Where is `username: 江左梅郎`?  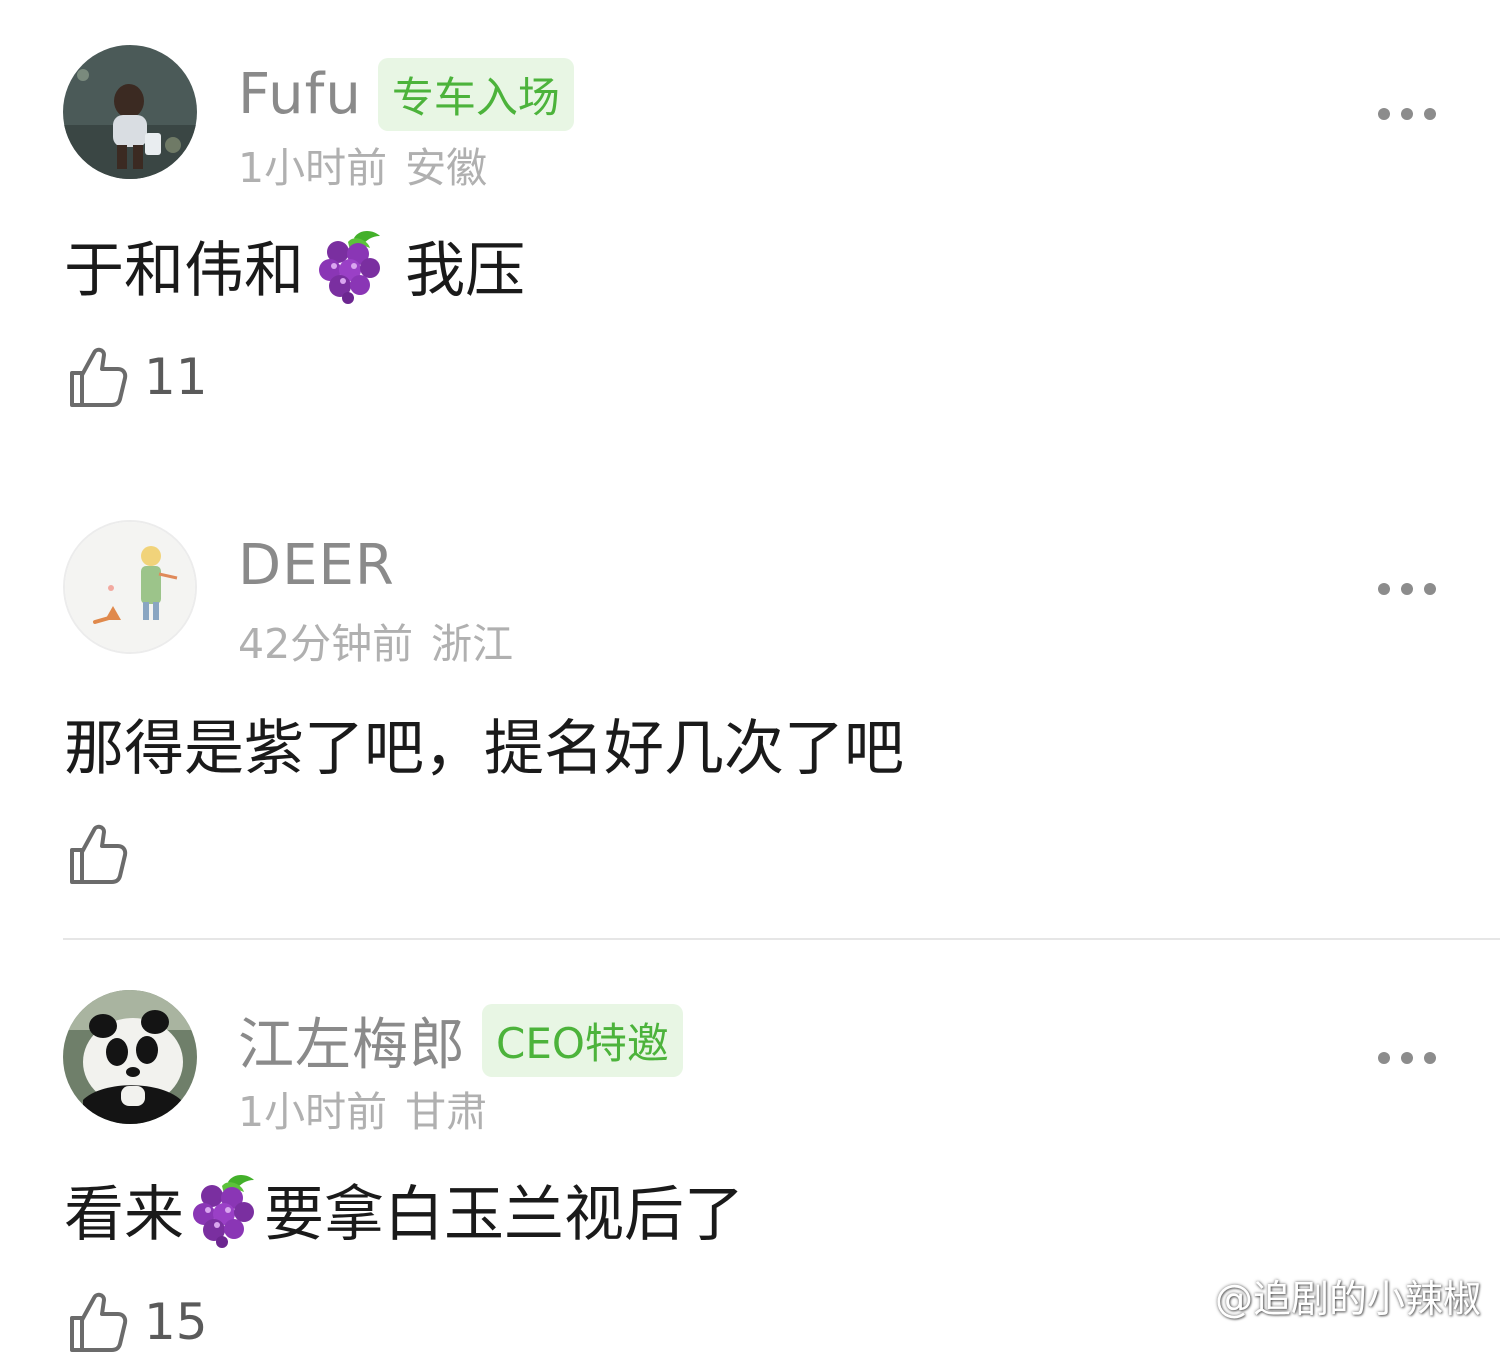 username: 江左梅郎 is located at coordinates (352, 1040).